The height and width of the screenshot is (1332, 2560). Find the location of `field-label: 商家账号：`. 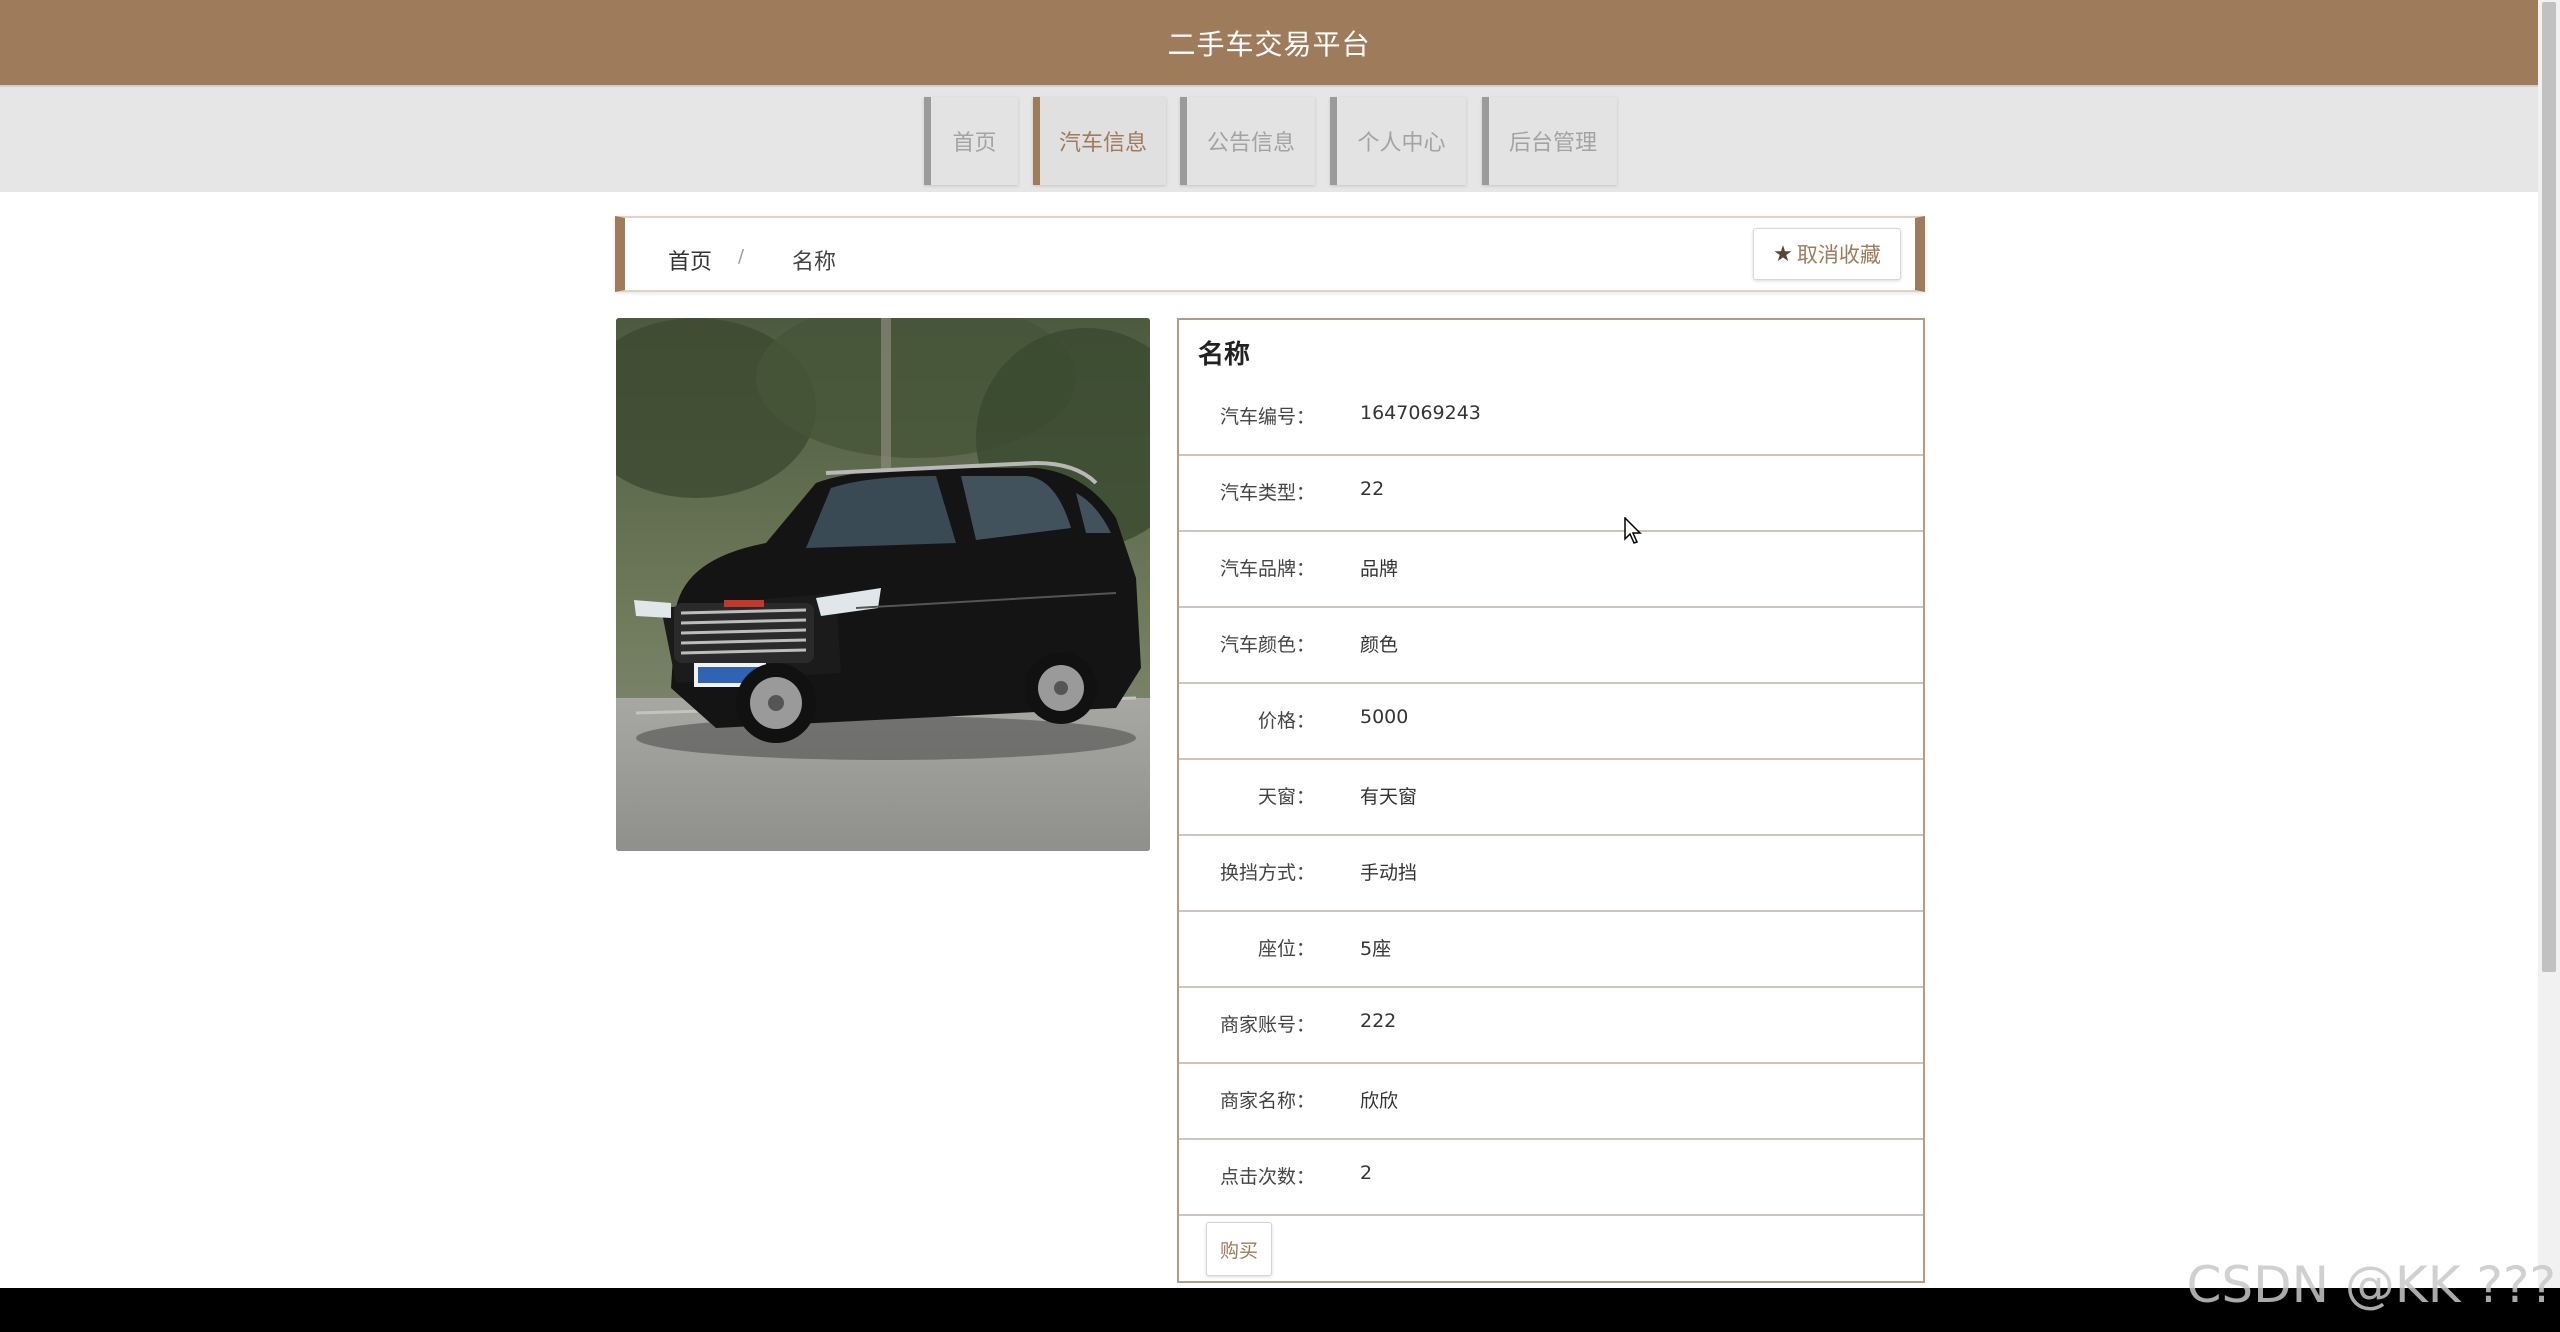

field-label: 商家账号： is located at coordinates (1267, 1025).